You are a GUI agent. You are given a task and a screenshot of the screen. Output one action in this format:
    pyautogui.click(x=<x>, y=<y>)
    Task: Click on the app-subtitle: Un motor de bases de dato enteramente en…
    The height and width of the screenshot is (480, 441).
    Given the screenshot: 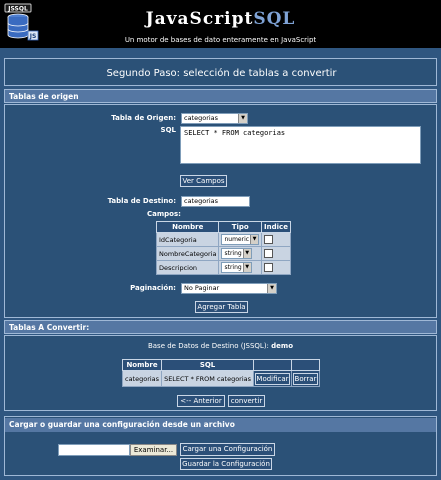 What is the action you would take?
    pyautogui.click(x=220, y=40)
    